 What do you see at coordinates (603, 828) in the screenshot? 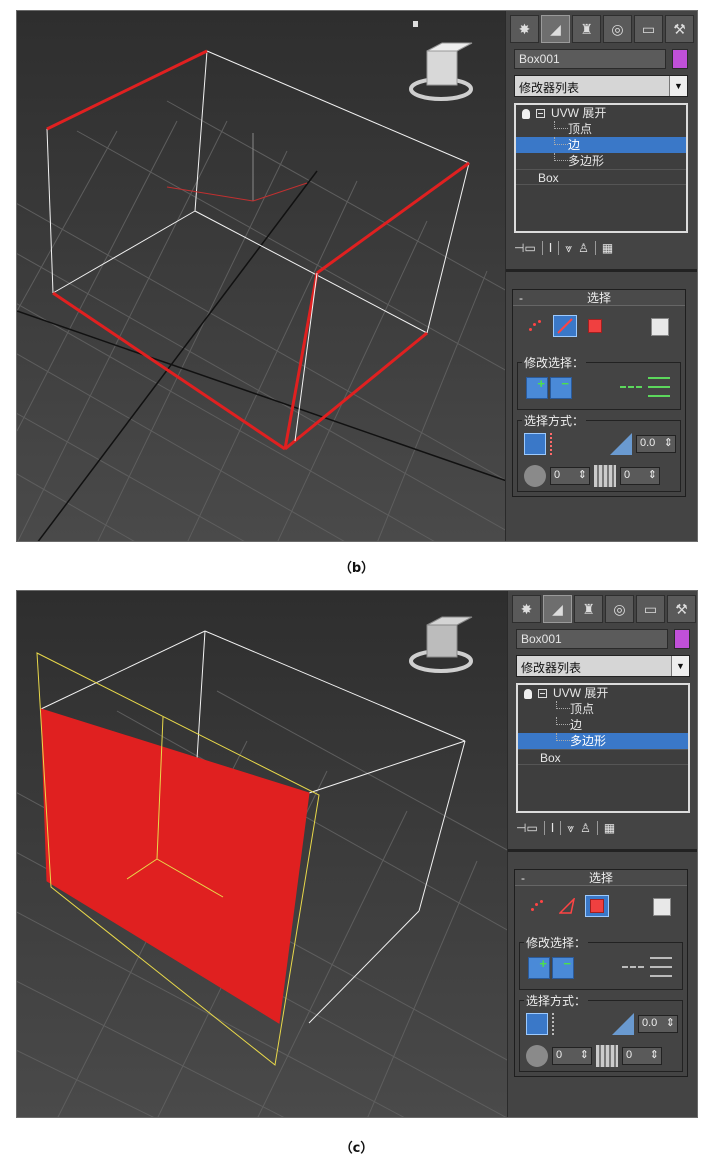
I see `stack-toolbar: ⊣▭ Ⅰ ⩔ ♙ ▦` at bounding box center [603, 828].